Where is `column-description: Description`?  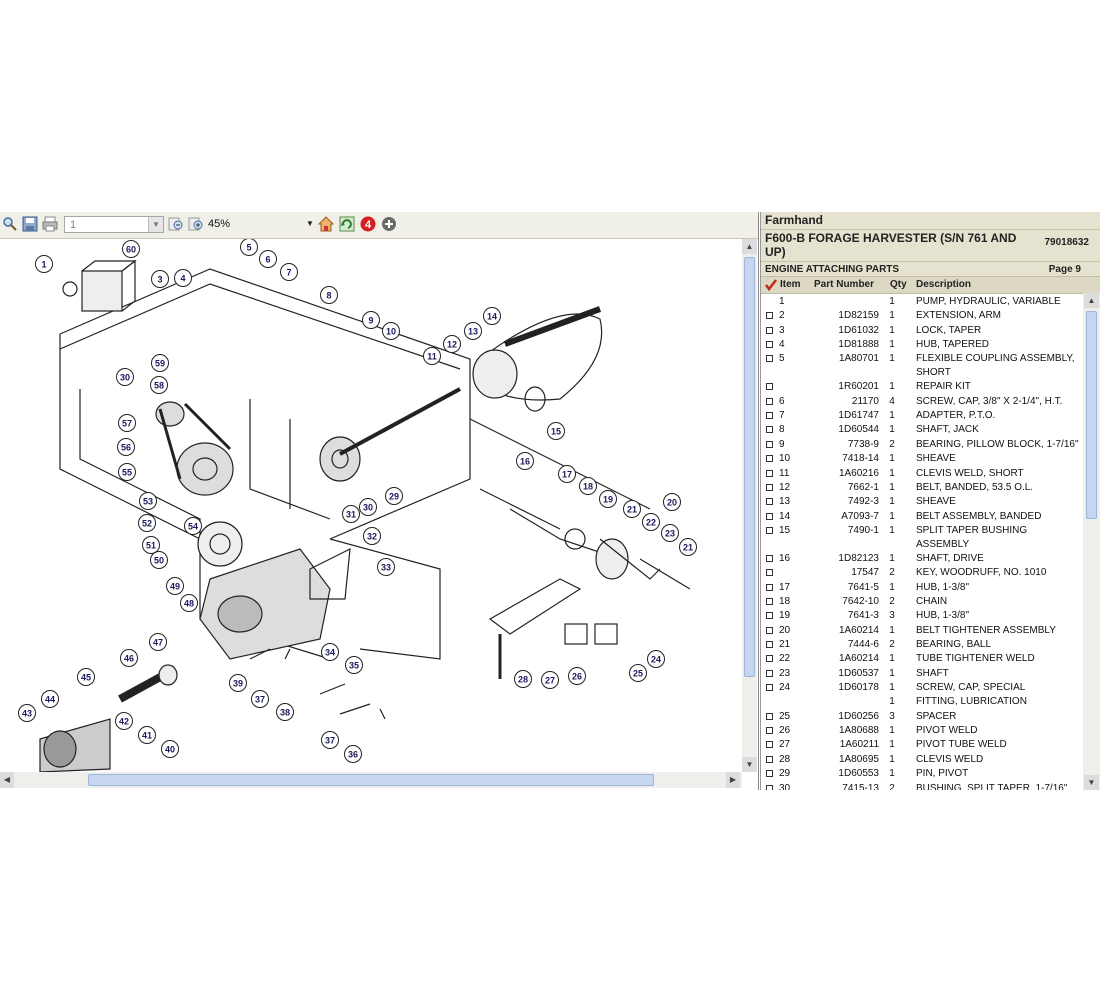 column-description: Description is located at coordinates (943, 285).